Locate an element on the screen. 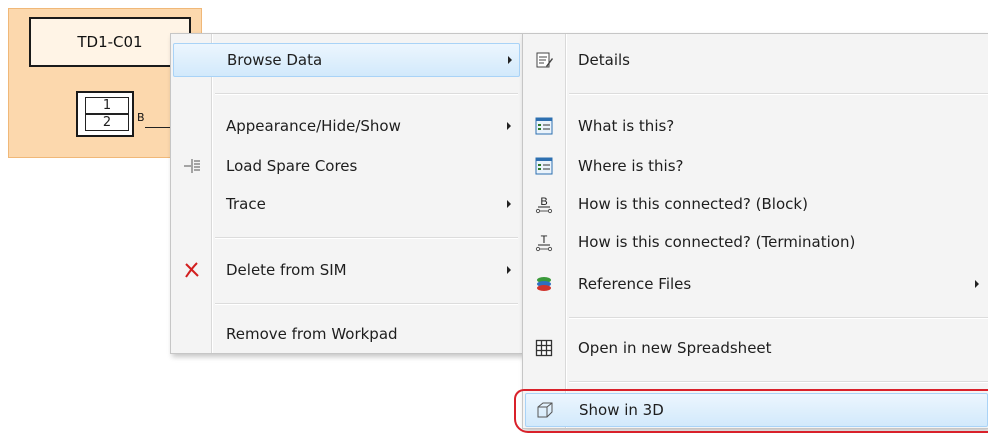 The width and height of the screenshot is (988, 433). annotation-highlight-circle is located at coordinates (751, 411).